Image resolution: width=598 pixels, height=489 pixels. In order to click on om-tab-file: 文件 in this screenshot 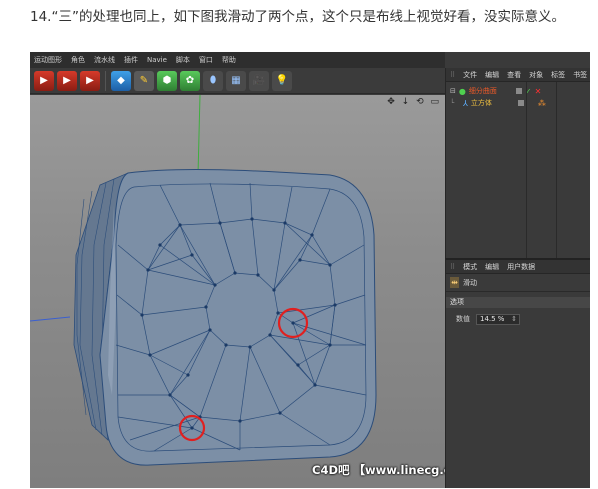, I will do `click(470, 75)`.